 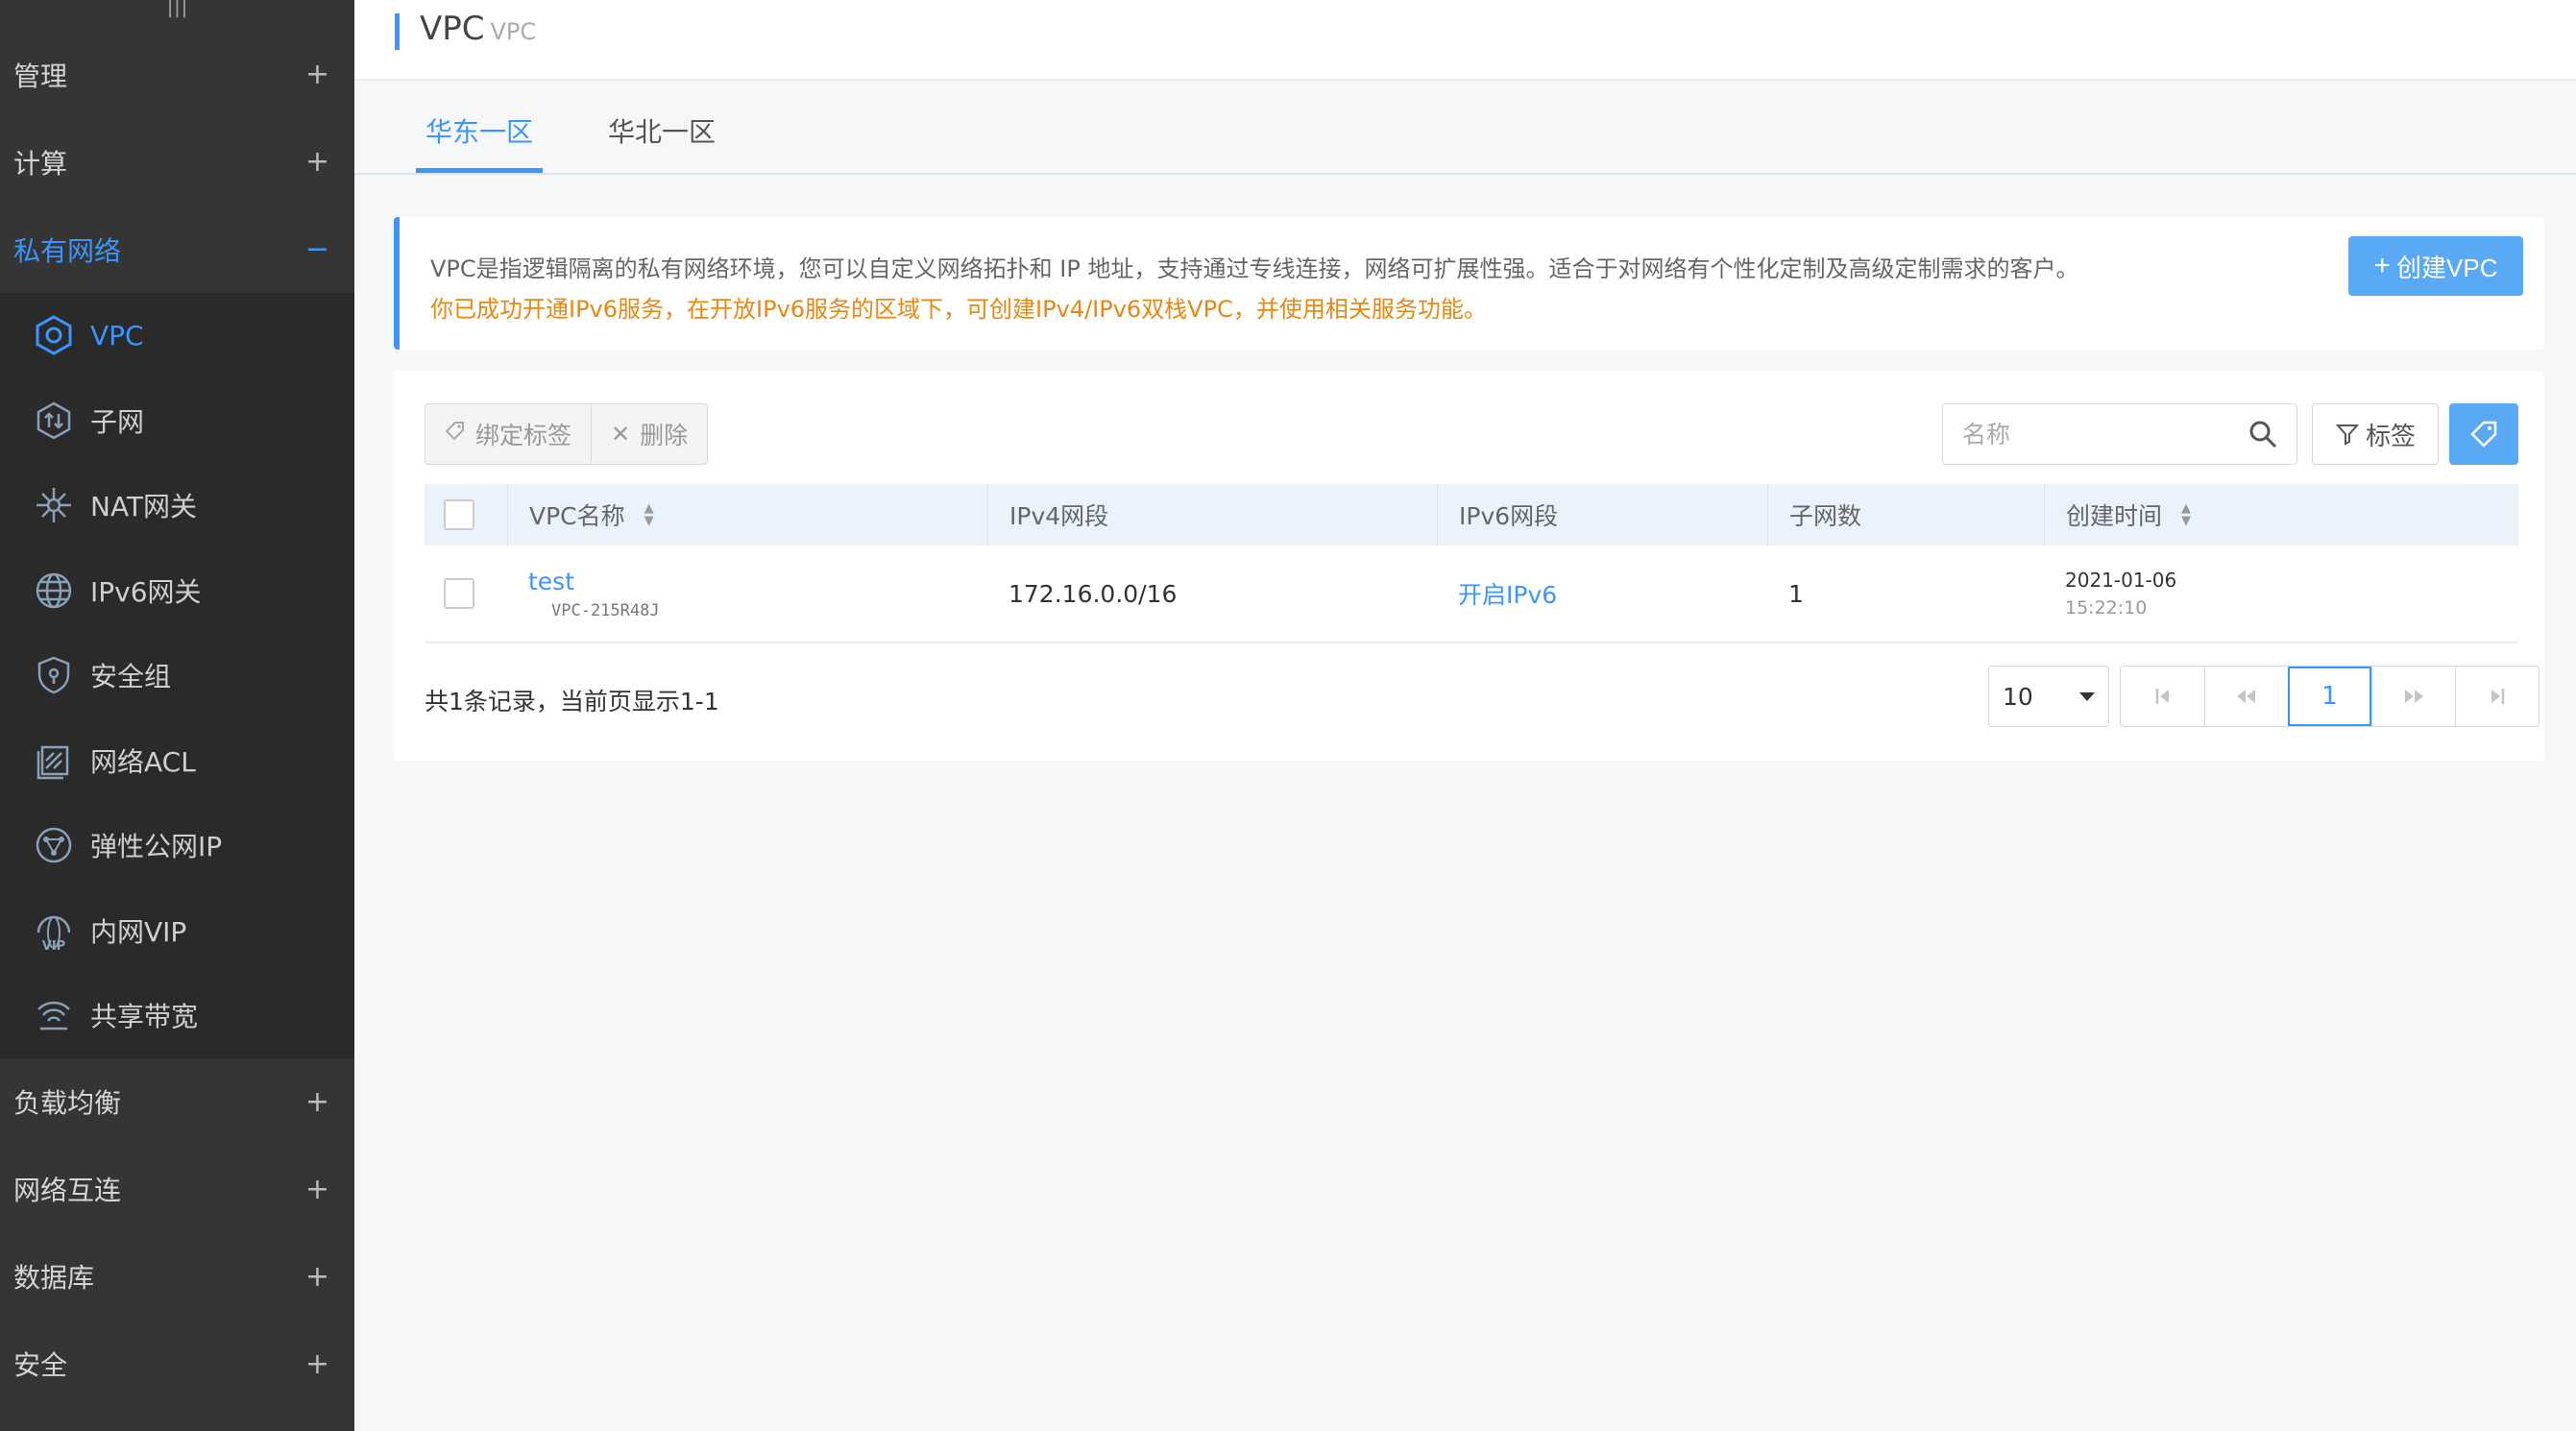 What do you see at coordinates (2347, 435) in the screenshot?
I see `filter-icon` at bounding box center [2347, 435].